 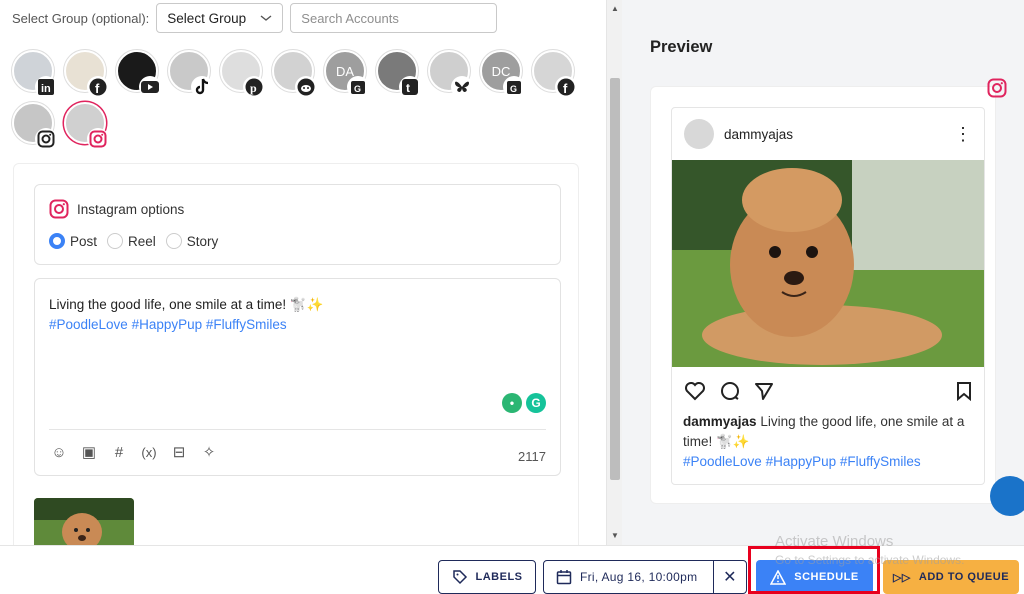 I want to click on group-select-value: Select Group, so click(x=207, y=18).